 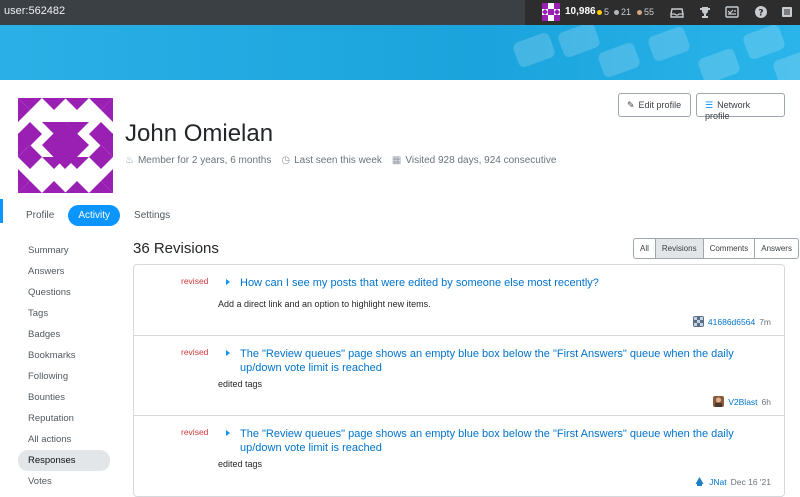 I want to click on member-for: ♨ Member for 2 years, 6 months, so click(x=198, y=160).